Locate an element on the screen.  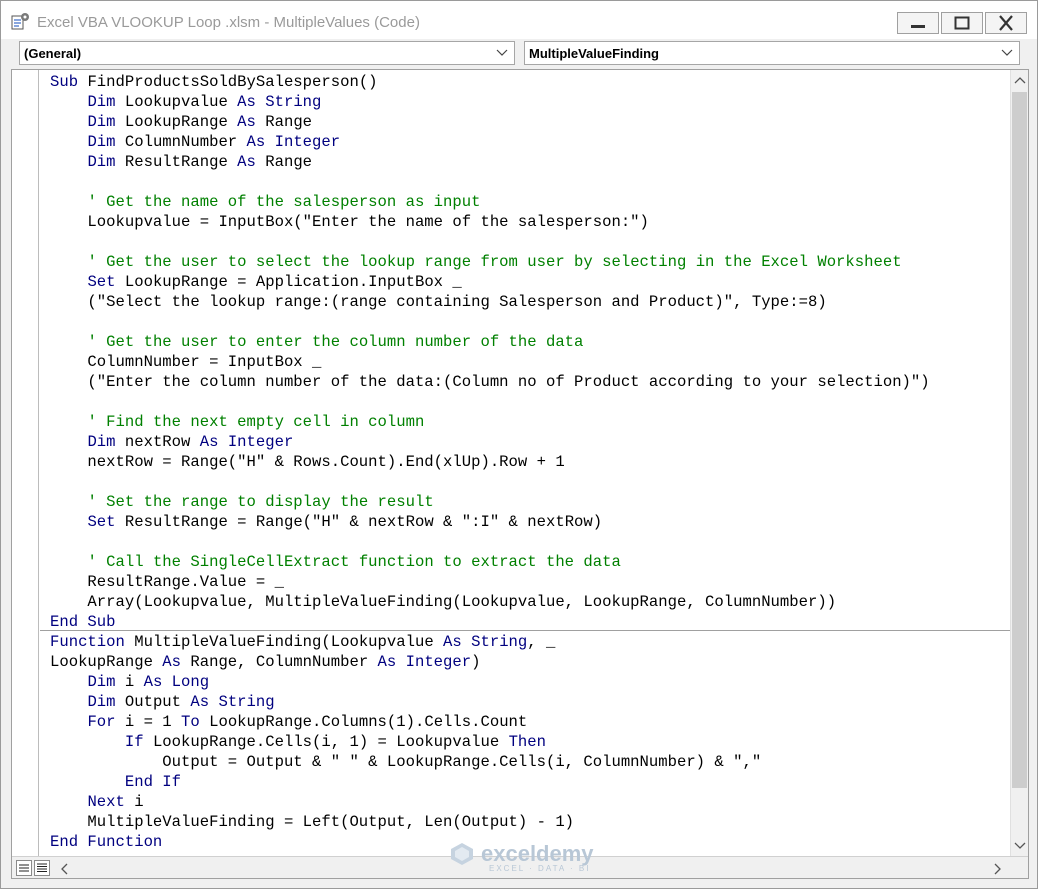
procedure-view-button is located at coordinates (24, 868).